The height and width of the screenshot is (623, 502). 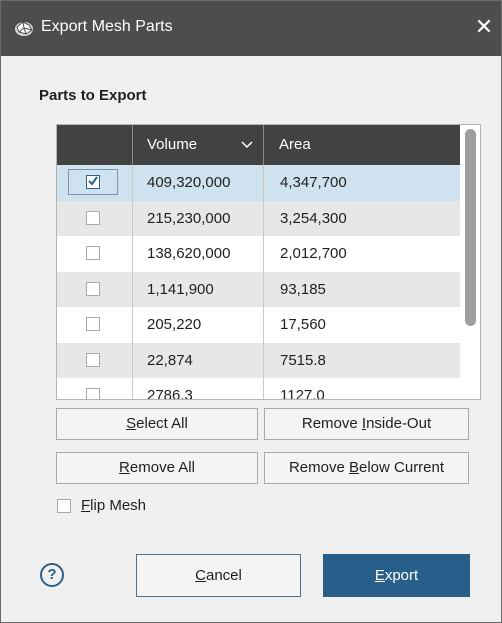 What do you see at coordinates (362, 145) in the screenshot?
I see `column-header-area: Area` at bounding box center [362, 145].